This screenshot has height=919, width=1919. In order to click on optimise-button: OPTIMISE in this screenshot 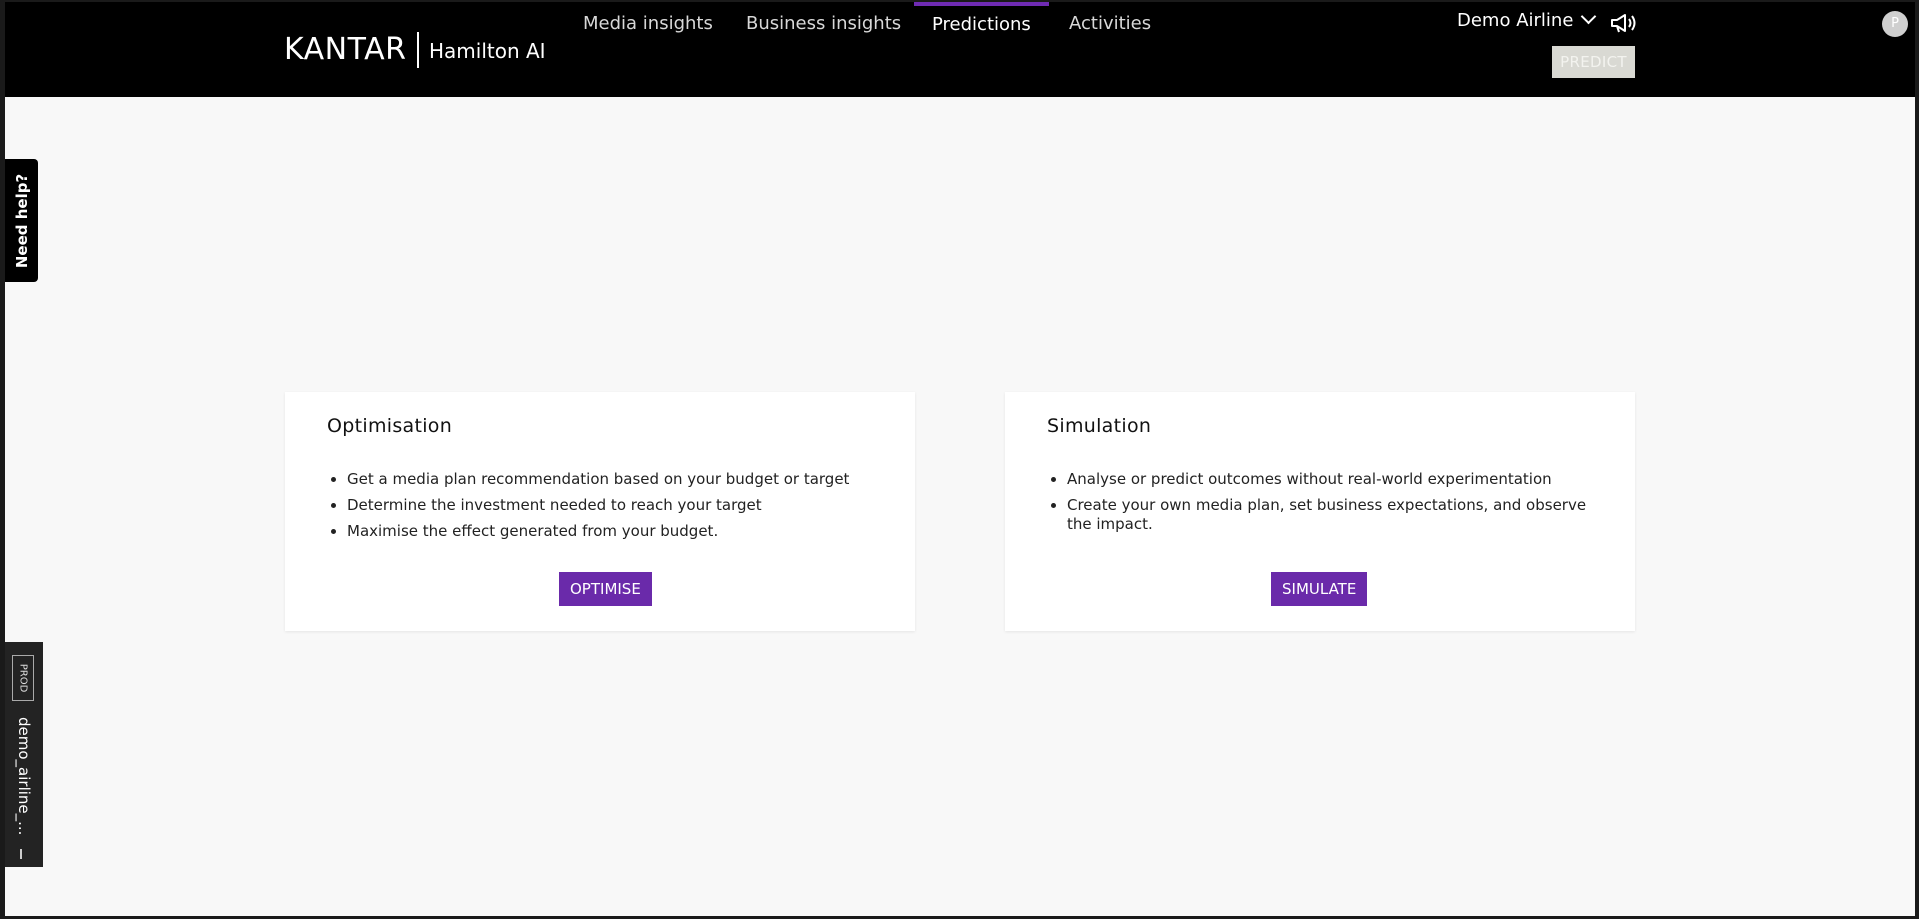, I will do `click(605, 589)`.